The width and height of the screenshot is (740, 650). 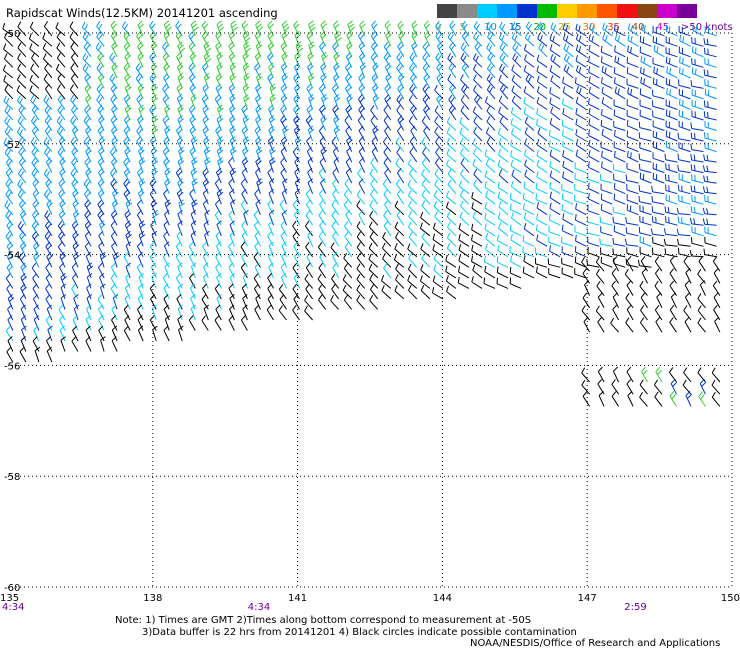 I want to click on y-tick-label: -58, so click(x=12, y=477).